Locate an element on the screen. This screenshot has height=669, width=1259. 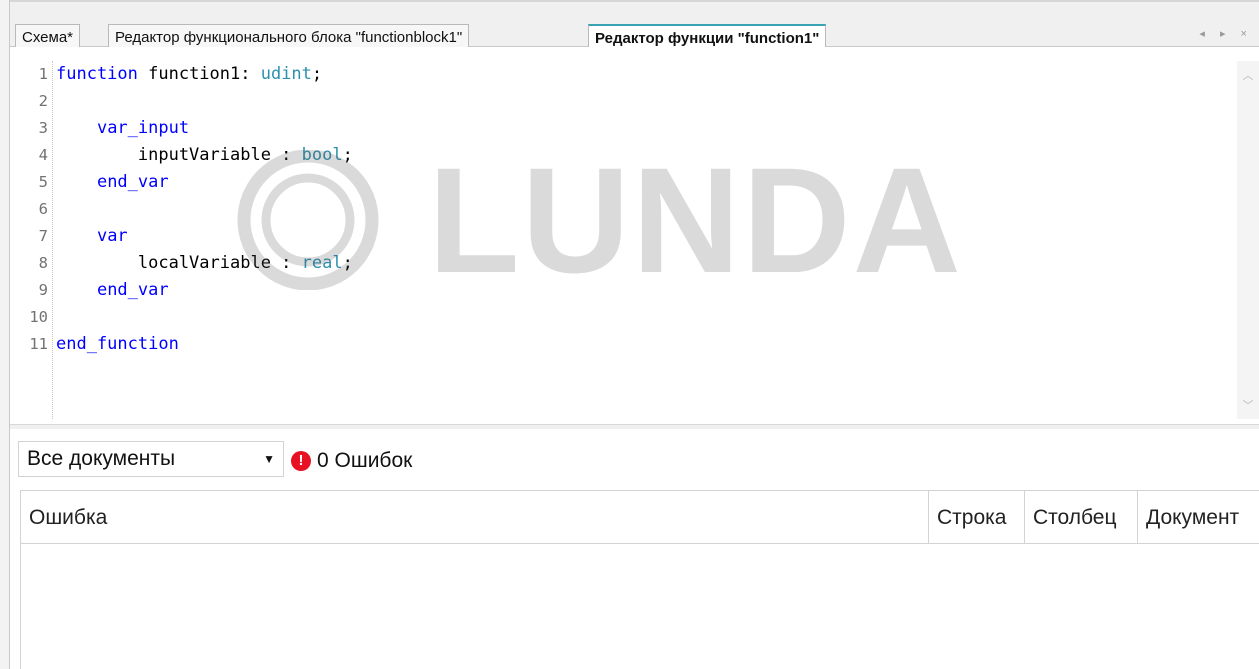
document-filter-value: Все документы is located at coordinates (101, 458).